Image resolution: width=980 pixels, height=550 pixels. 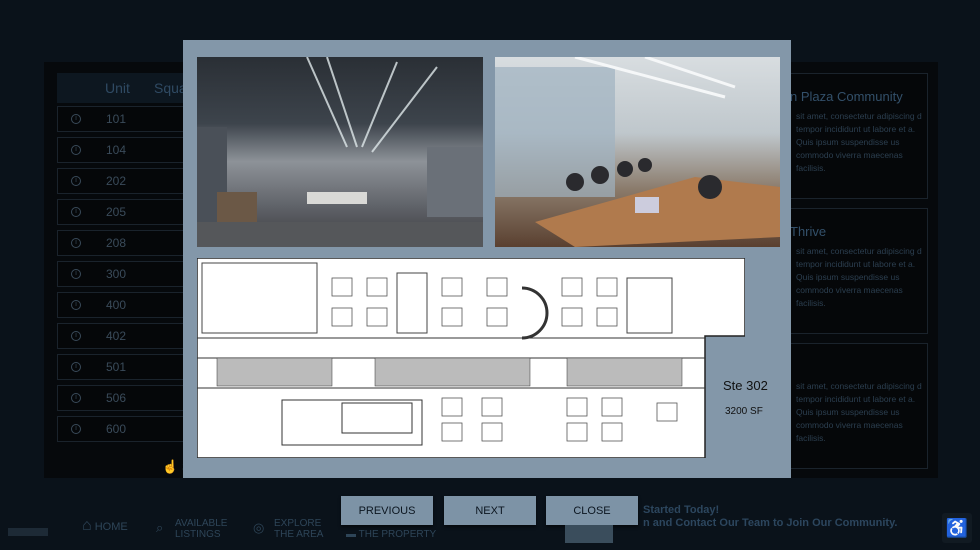 I want to click on col-unit: Unit, so click(x=117, y=88).